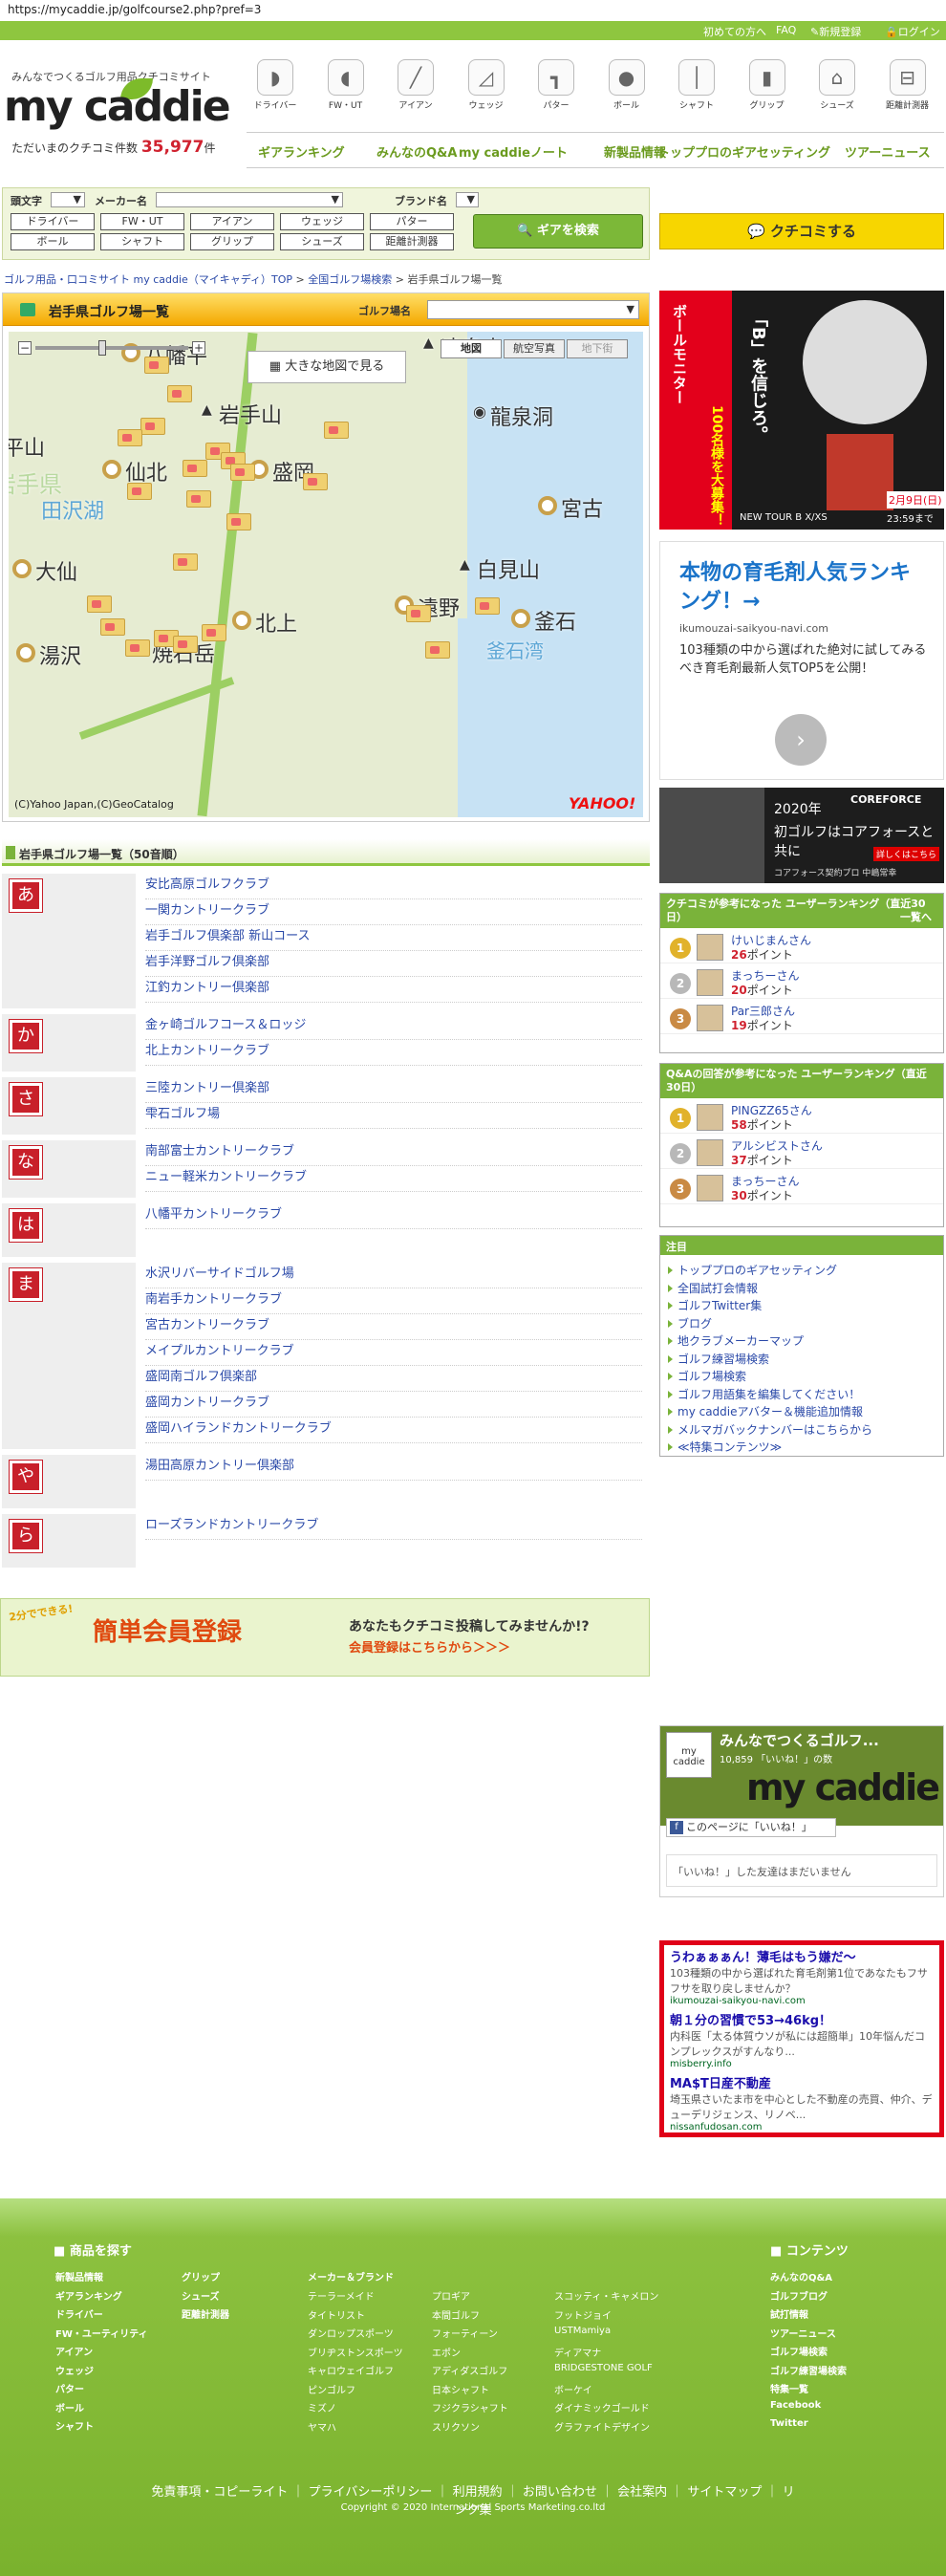 This screenshot has width=946, height=2576. Describe the element at coordinates (206, 2313) in the screenshot. I see `footer-link: 距離計測器` at that location.